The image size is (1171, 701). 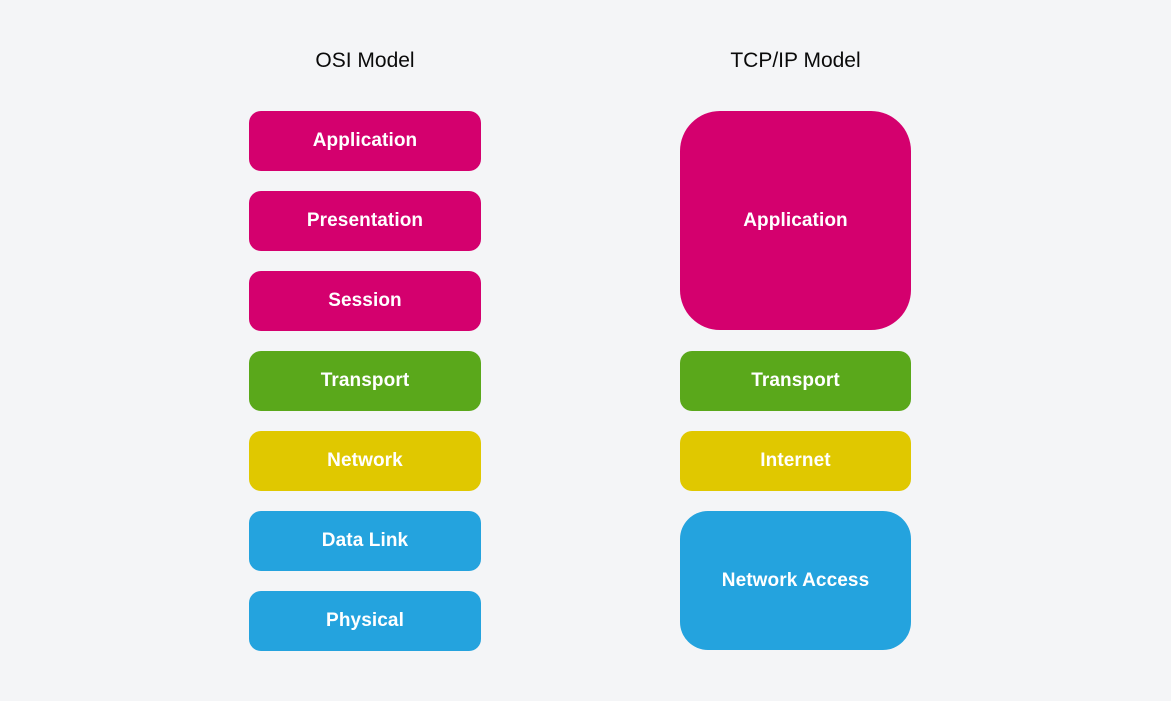 I want to click on tcpip-layer-application-label: Application, so click(x=795, y=220).